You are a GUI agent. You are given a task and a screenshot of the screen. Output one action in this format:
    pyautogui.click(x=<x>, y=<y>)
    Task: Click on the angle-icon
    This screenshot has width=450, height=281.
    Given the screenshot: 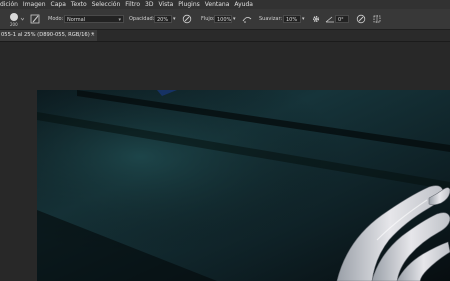 What is the action you would take?
    pyautogui.click(x=329, y=19)
    